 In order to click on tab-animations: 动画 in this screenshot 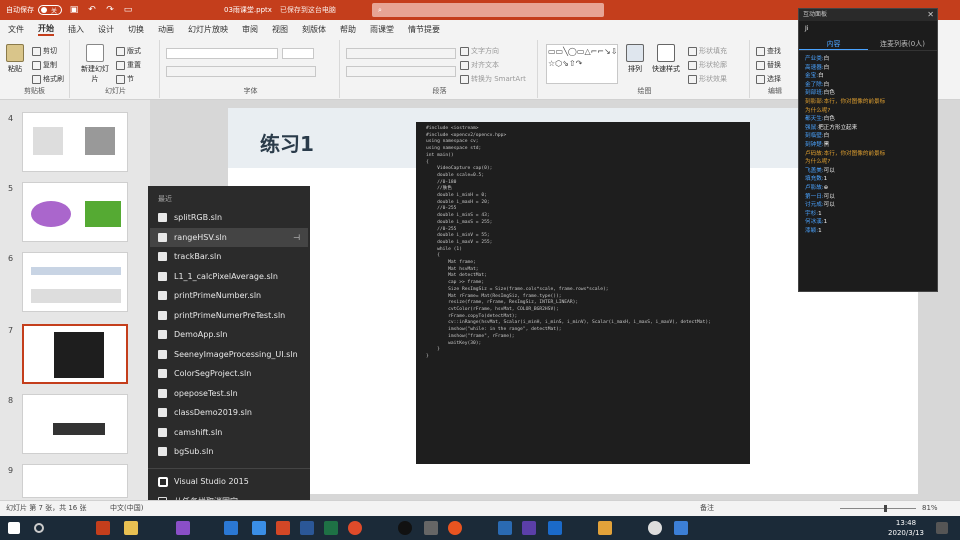, I will do `click(166, 29)`.